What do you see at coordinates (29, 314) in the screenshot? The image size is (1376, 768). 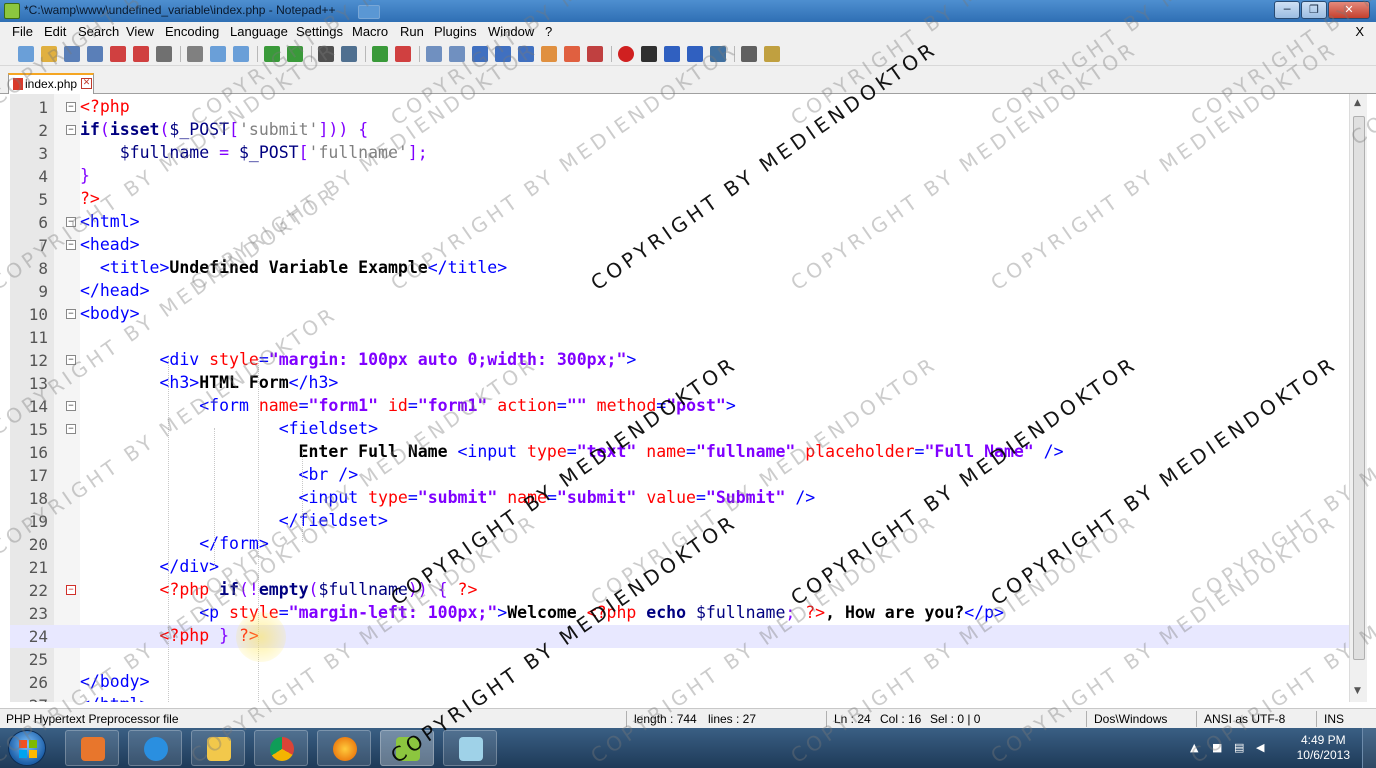 I see `line-number: 10` at bounding box center [29, 314].